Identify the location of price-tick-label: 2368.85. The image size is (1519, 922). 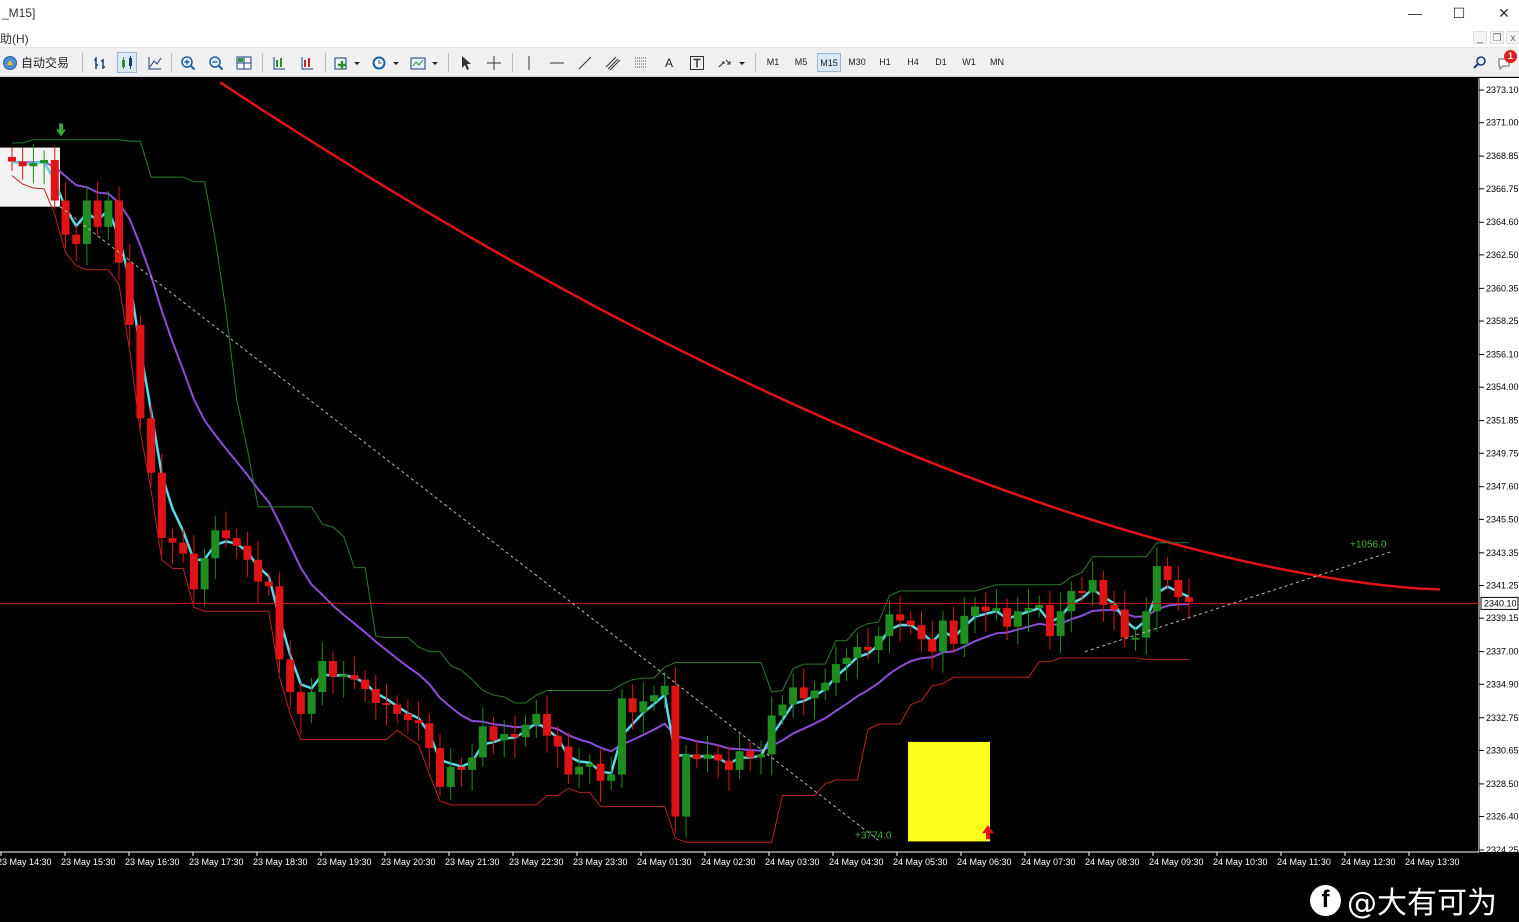
(1502, 156).